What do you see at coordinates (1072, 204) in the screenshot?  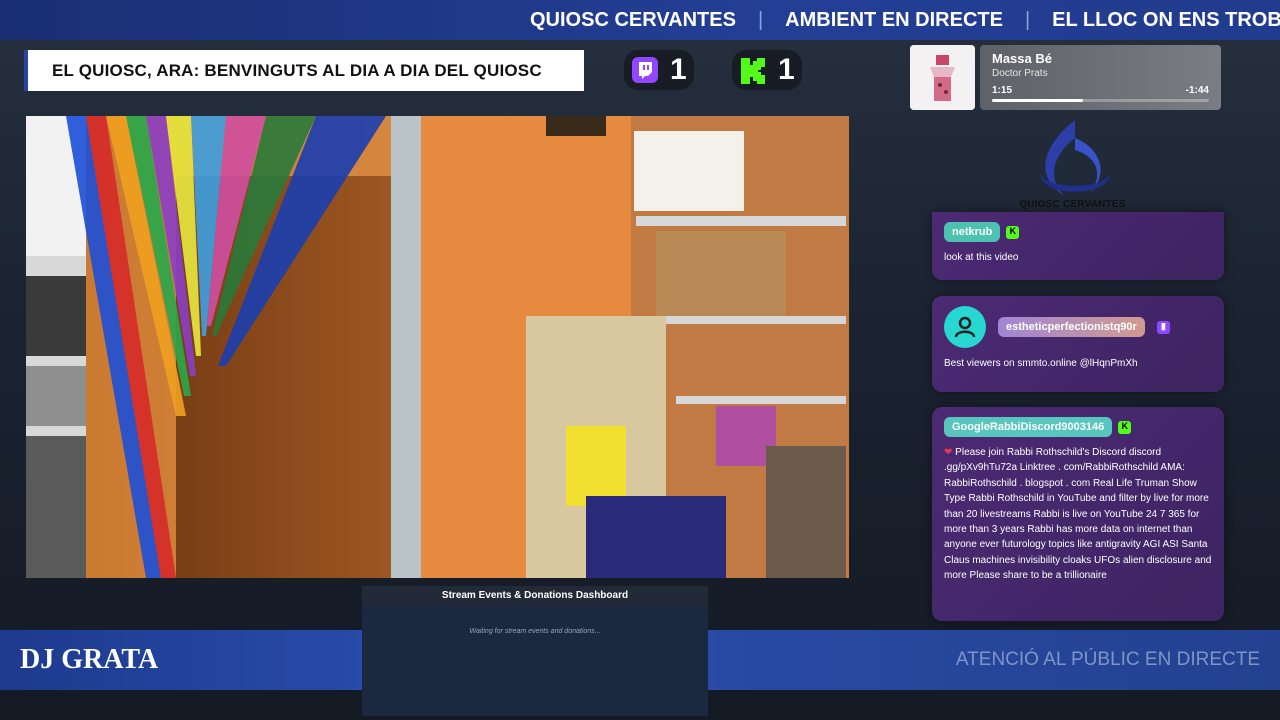 I see `brand-logo-text: QUIOSC CERVANTES` at bounding box center [1072, 204].